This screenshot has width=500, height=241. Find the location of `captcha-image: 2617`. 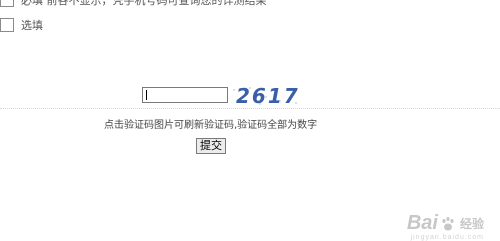

captcha-image: 2617 is located at coordinates (266, 96).